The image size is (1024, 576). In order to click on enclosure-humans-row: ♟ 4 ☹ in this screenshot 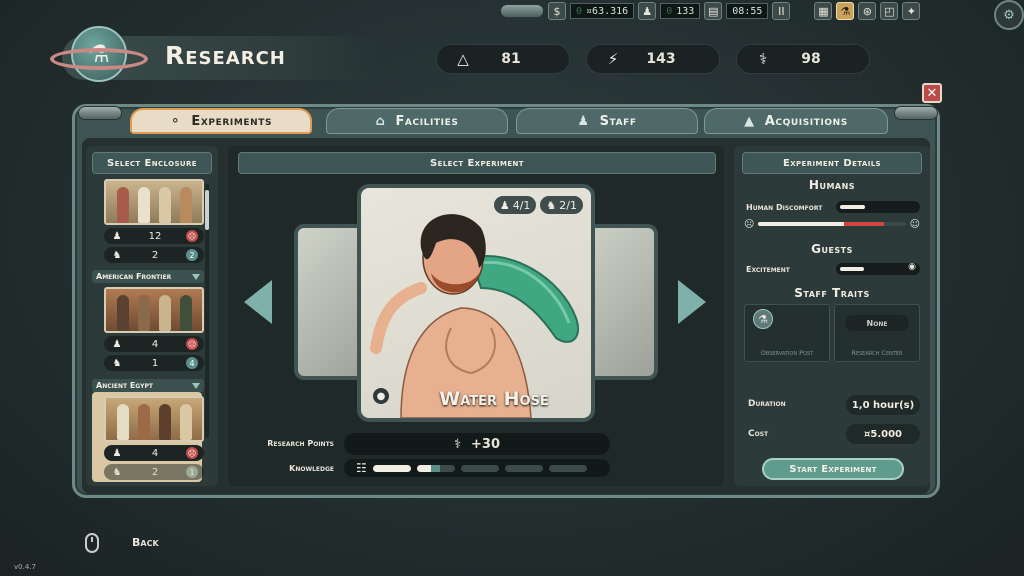, I will do `click(154, 344)`.